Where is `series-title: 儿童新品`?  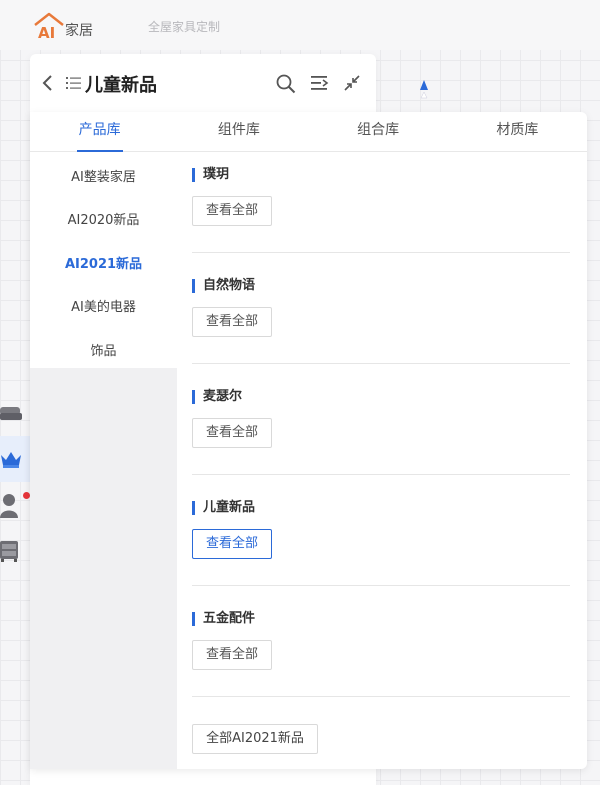
series-title: 儿童新品 is located at coordinates (223, 508).